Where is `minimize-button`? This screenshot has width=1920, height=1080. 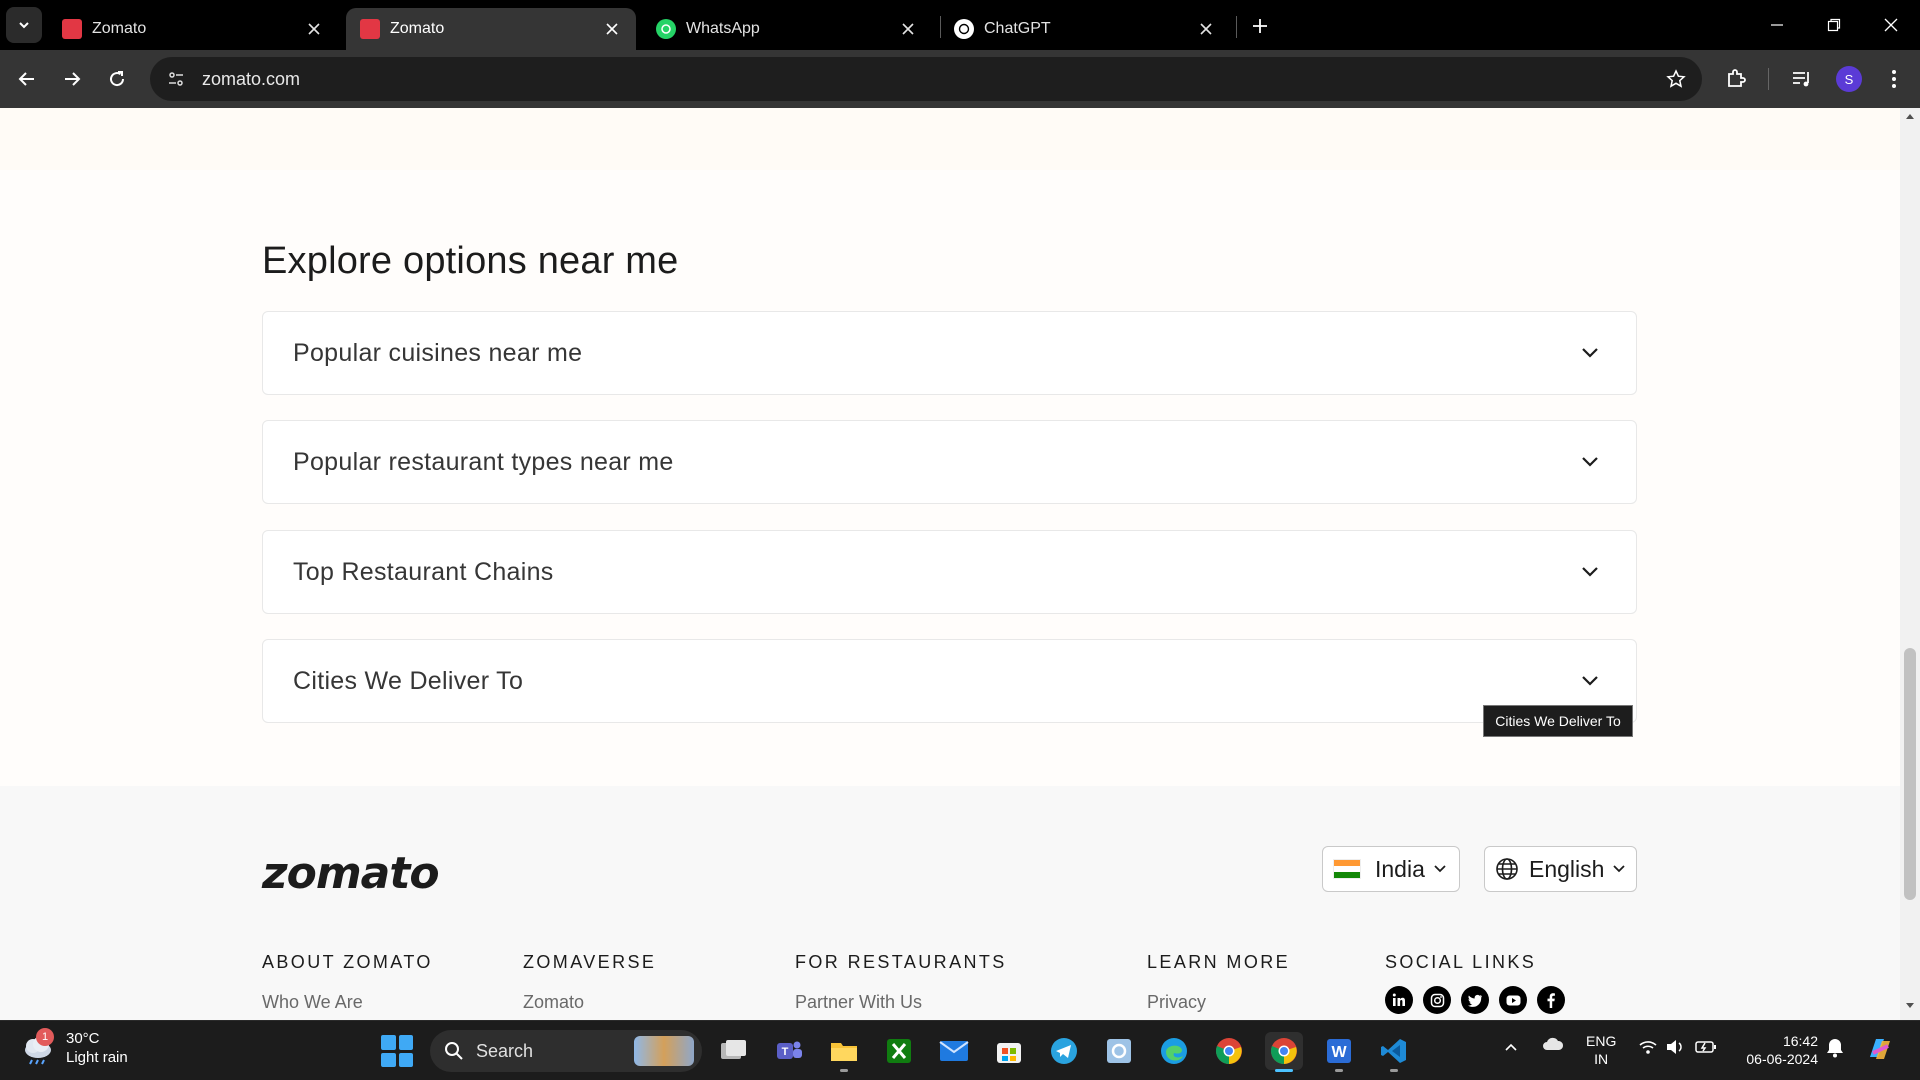
minimize-button is located at coordinates (1777, 25).